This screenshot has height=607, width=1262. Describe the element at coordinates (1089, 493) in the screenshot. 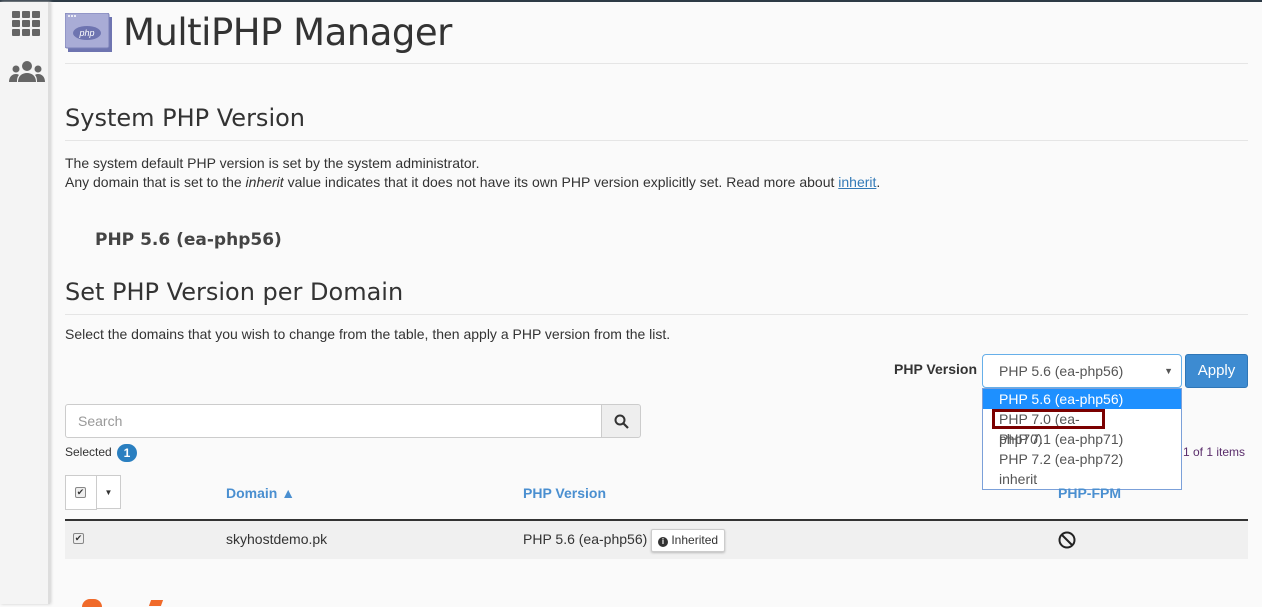

I see `column-header-php-fpm: PHP-FPM` at that location.